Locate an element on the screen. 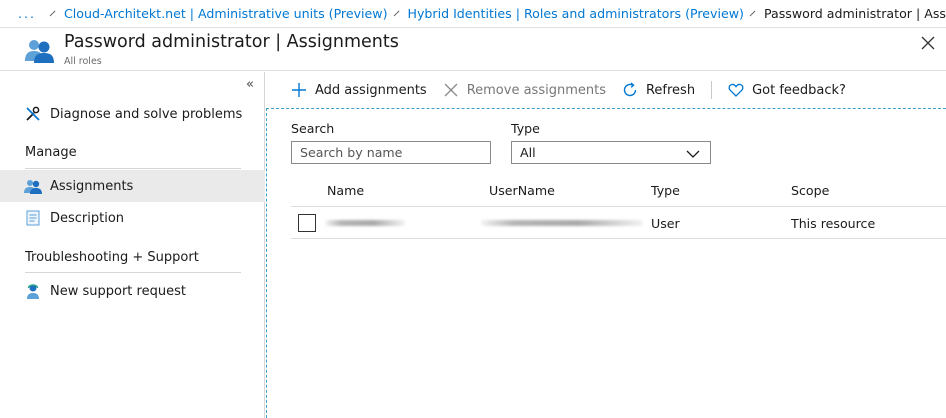 The width and height of the screenshot is (946, 418). users-group-icon is located at coordinates (39, 50).